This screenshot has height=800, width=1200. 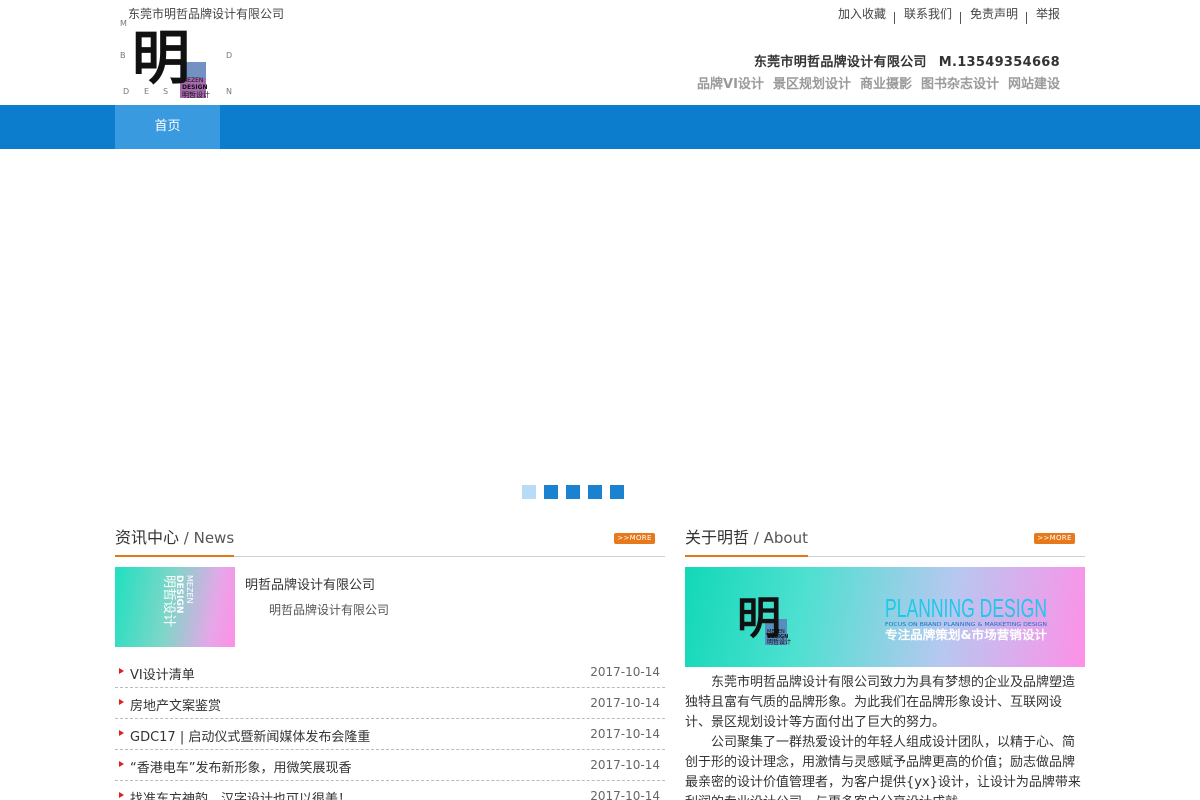 I want to click on contact-info: 东莞市明哲品牌设计有限公司 M.13549354668, so click(x=907, y=60).